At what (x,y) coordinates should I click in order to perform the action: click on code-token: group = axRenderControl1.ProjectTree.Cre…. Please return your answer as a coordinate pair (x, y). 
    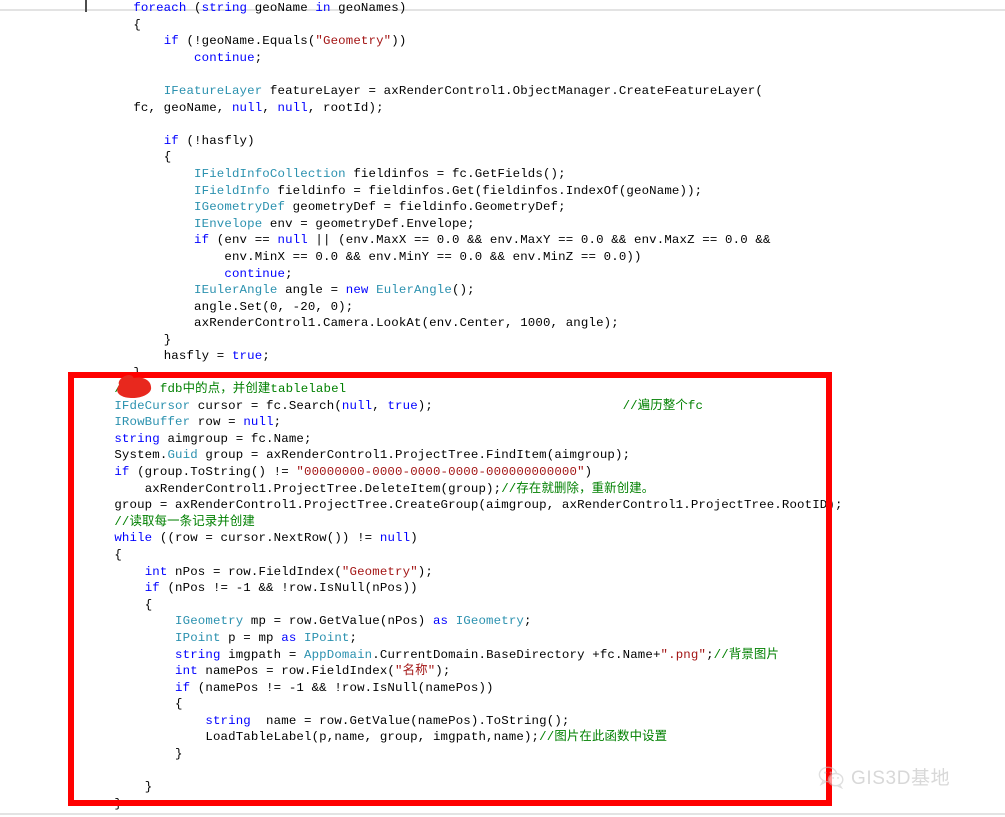
    Looking at the image, I should click on (478, 505).